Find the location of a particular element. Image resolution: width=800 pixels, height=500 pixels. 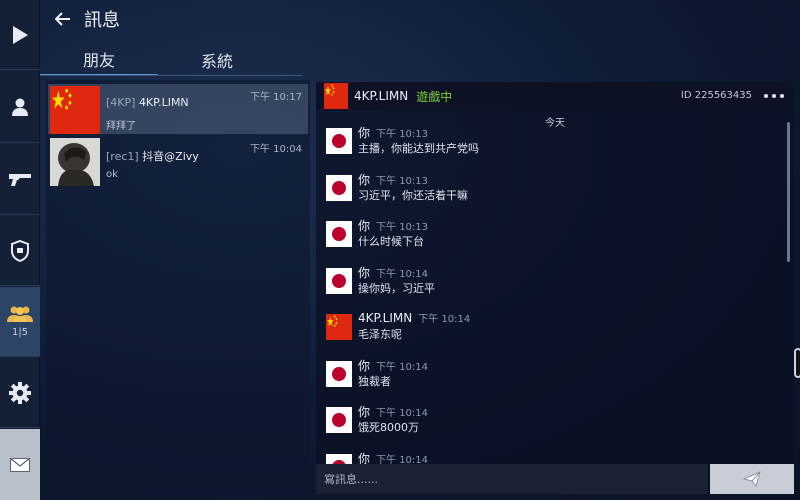

profile-button is located at coordinates (20, 107).